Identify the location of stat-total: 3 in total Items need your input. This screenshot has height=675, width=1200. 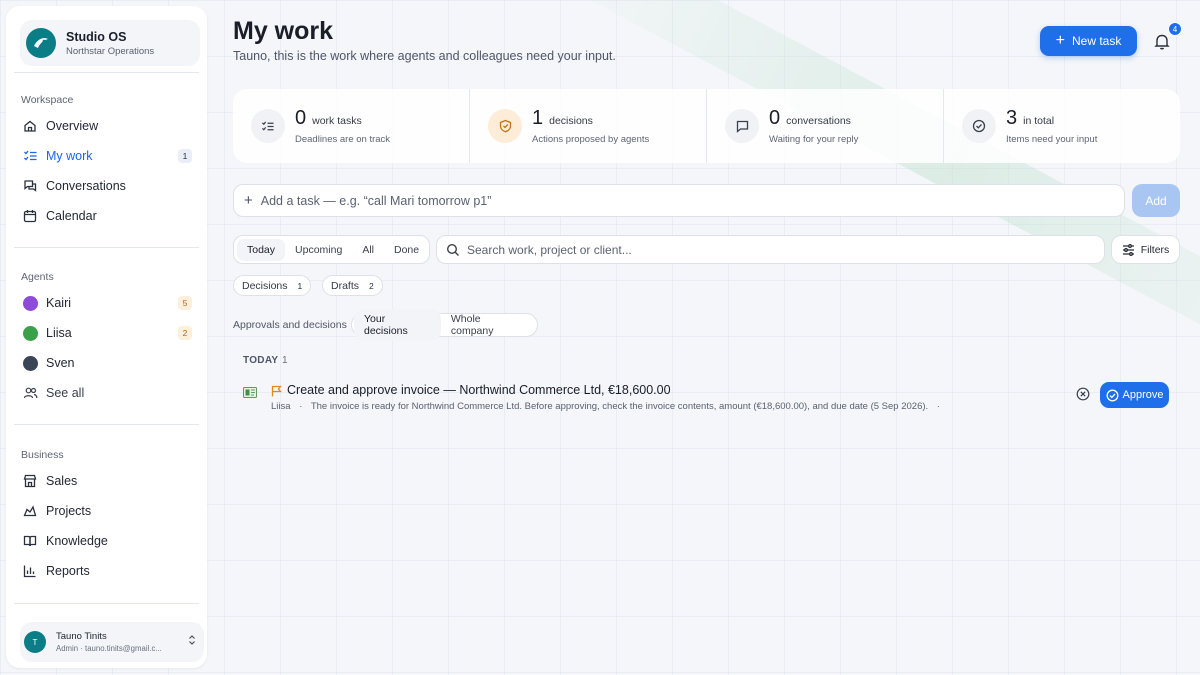
(1061, 126).